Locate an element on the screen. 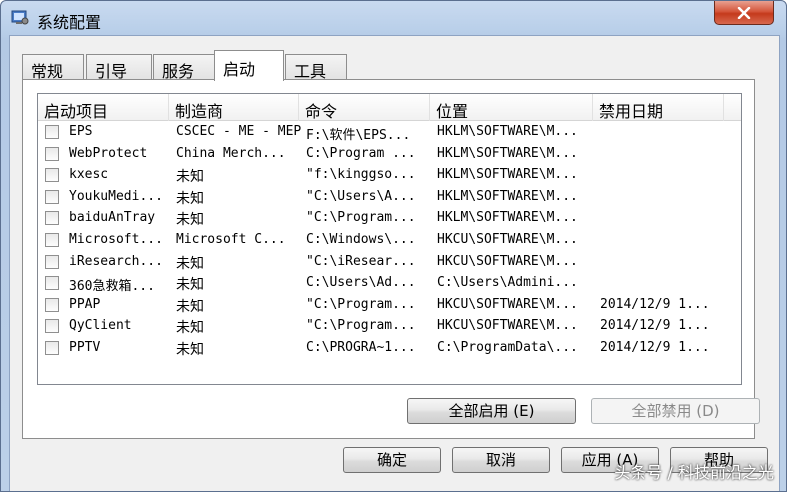 Image resolution: width=787 pixels, height=492 pixels. ok-button: 确定 is located at coordinates (392, 460).